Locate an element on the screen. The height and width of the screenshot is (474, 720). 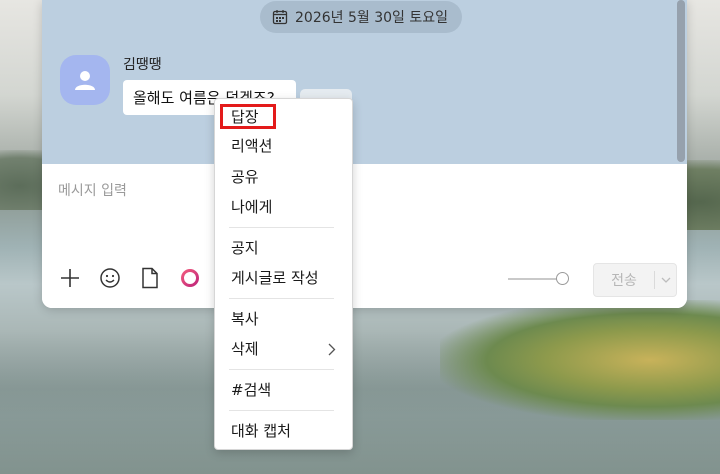
emoji-icon is located at coordinates (110, 278).